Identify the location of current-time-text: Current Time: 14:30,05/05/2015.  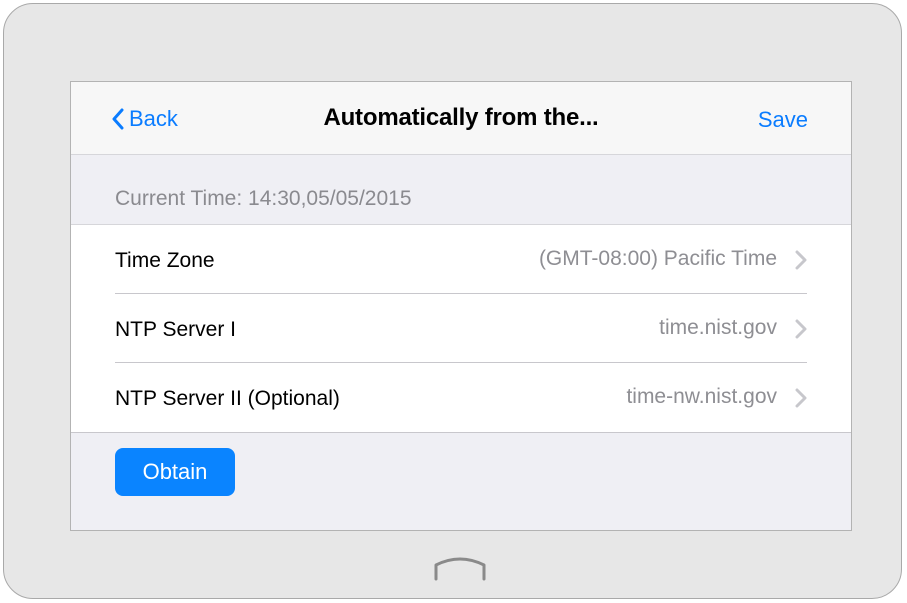
(263, 198).